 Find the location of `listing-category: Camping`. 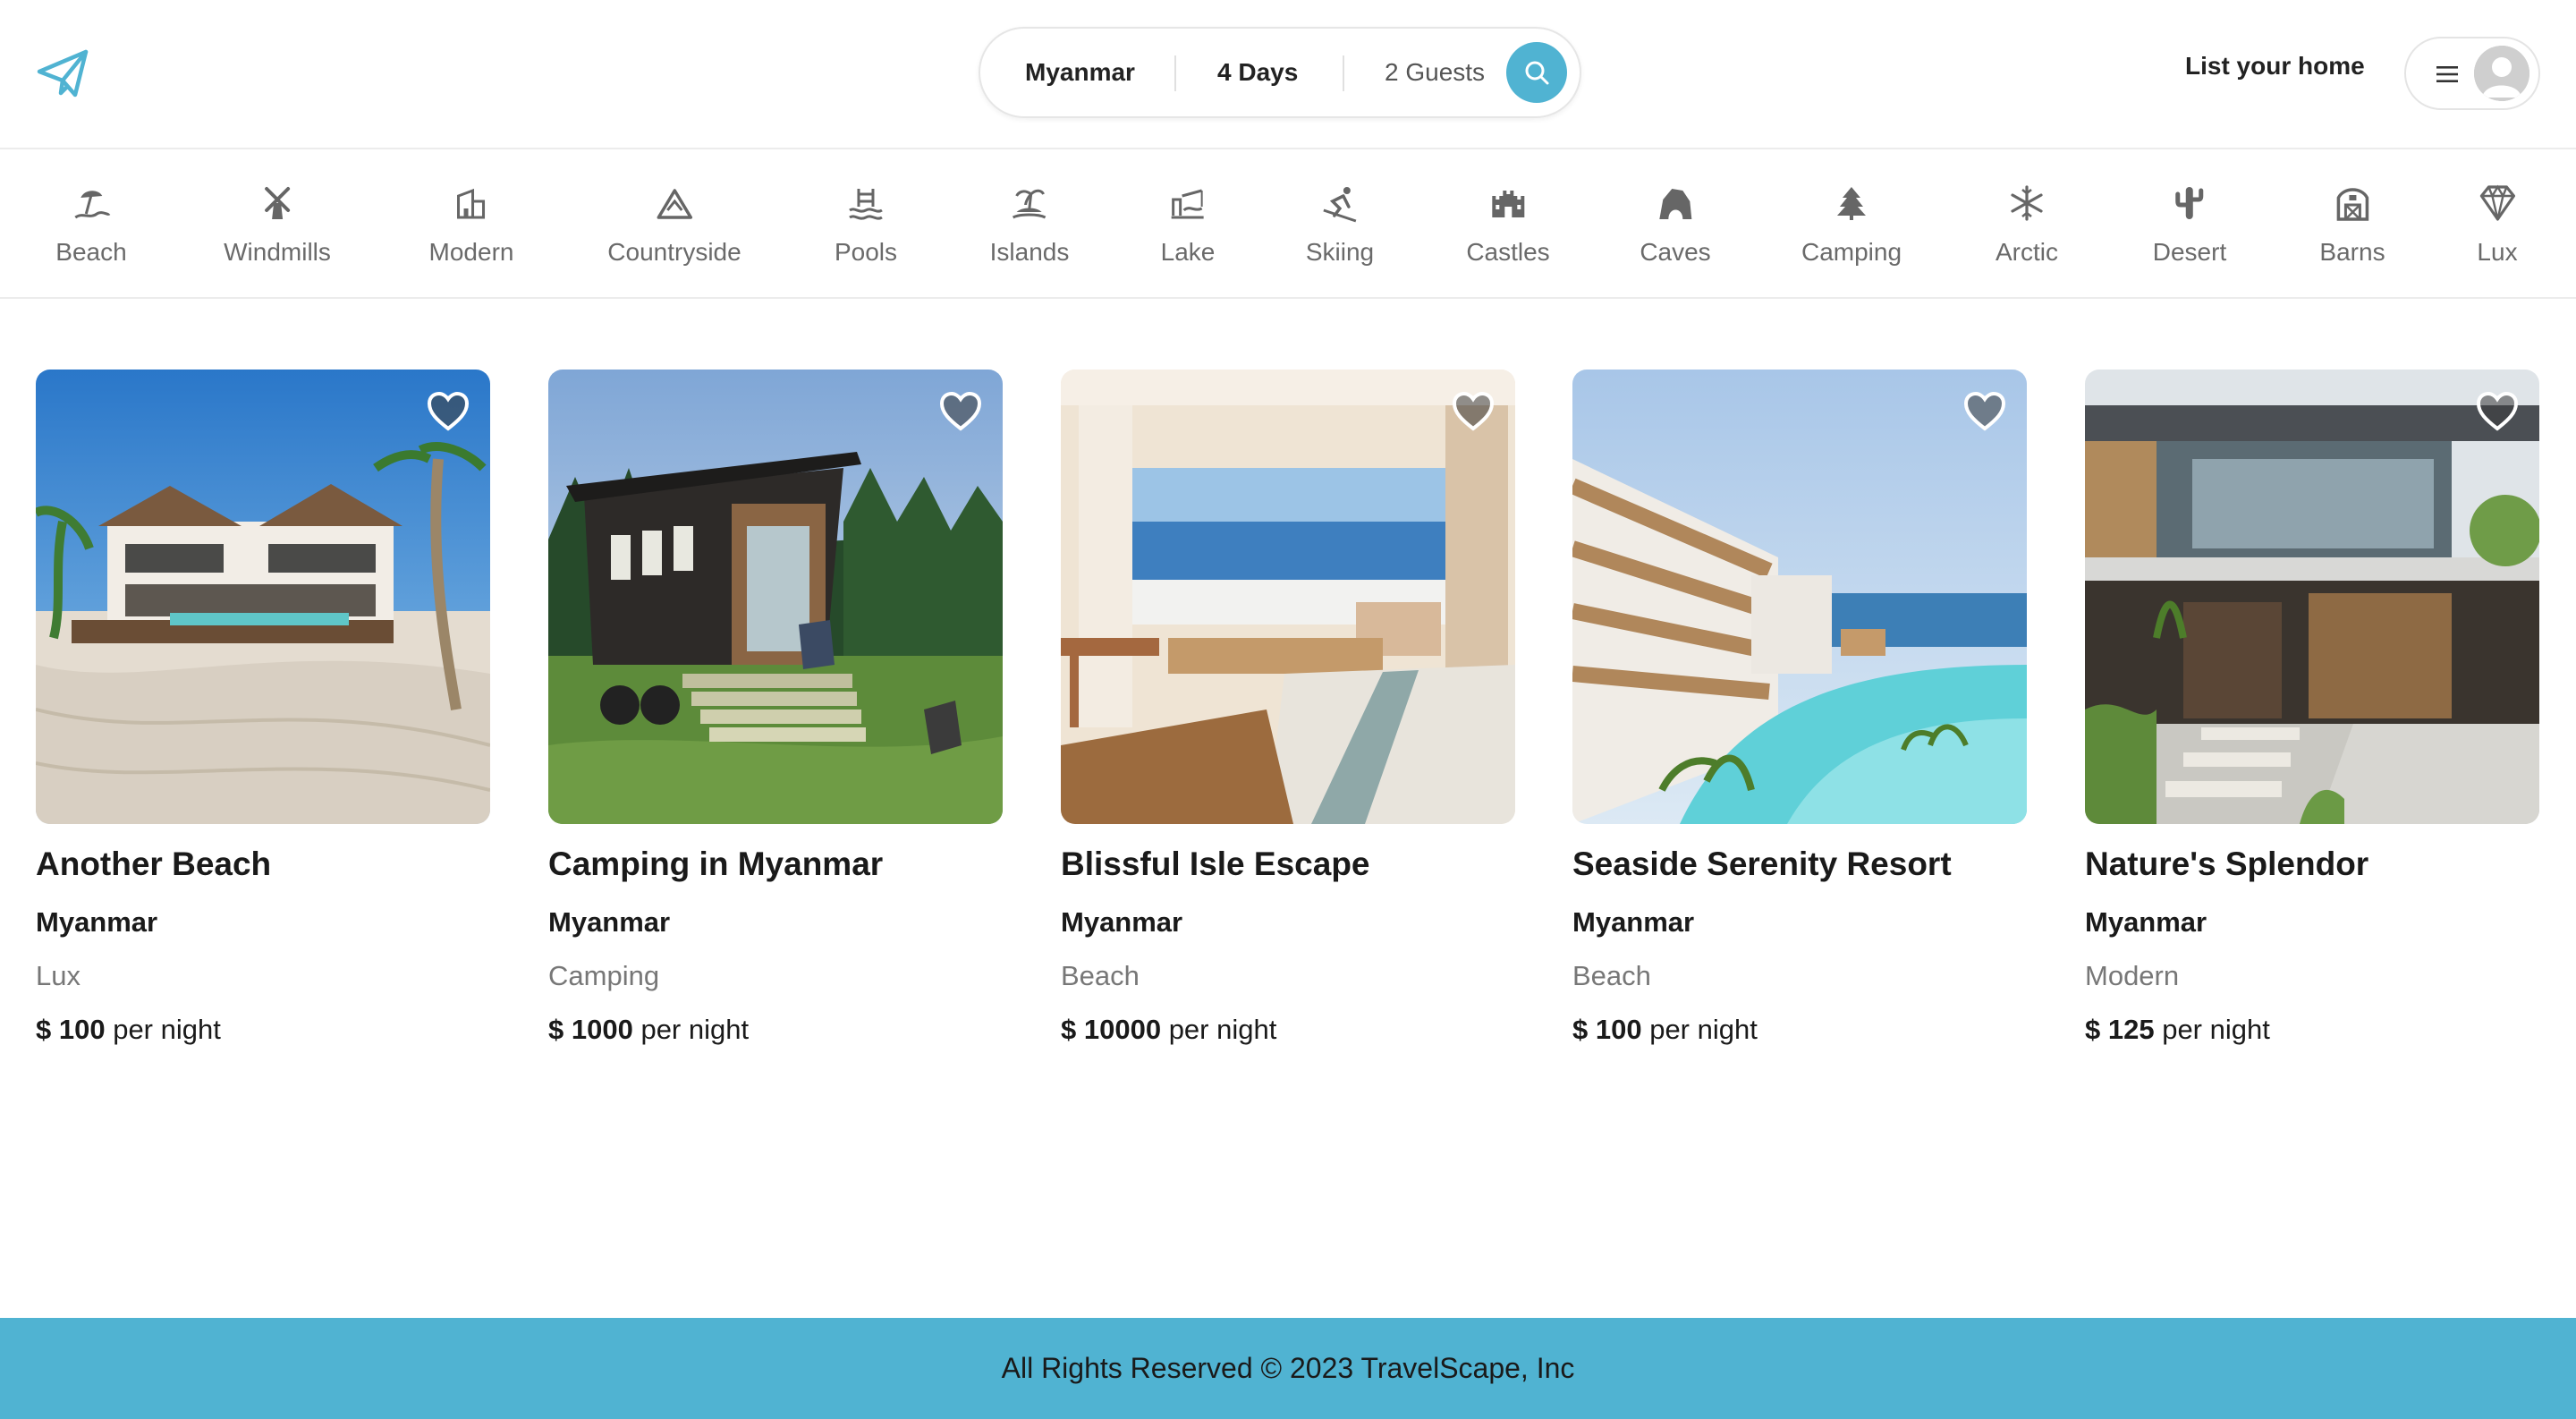

listing-category: Camping is located at coordinates (604, 975).